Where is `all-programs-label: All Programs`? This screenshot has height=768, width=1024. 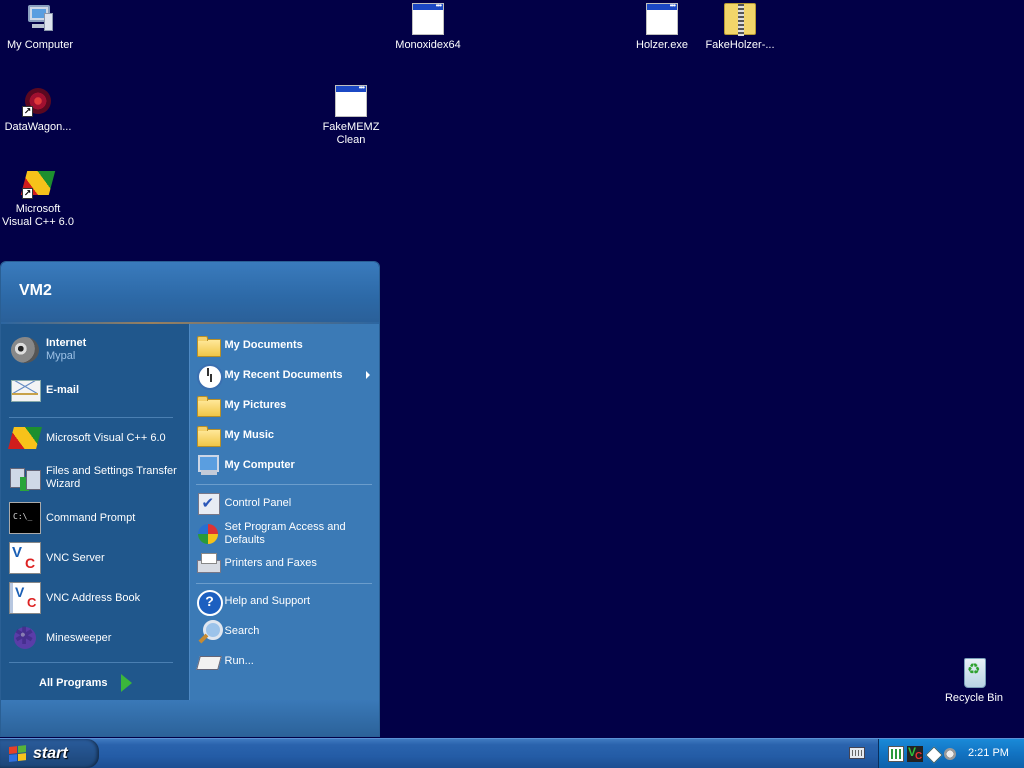 all-programs-label: All Programs is located at coordinates (73, 683).